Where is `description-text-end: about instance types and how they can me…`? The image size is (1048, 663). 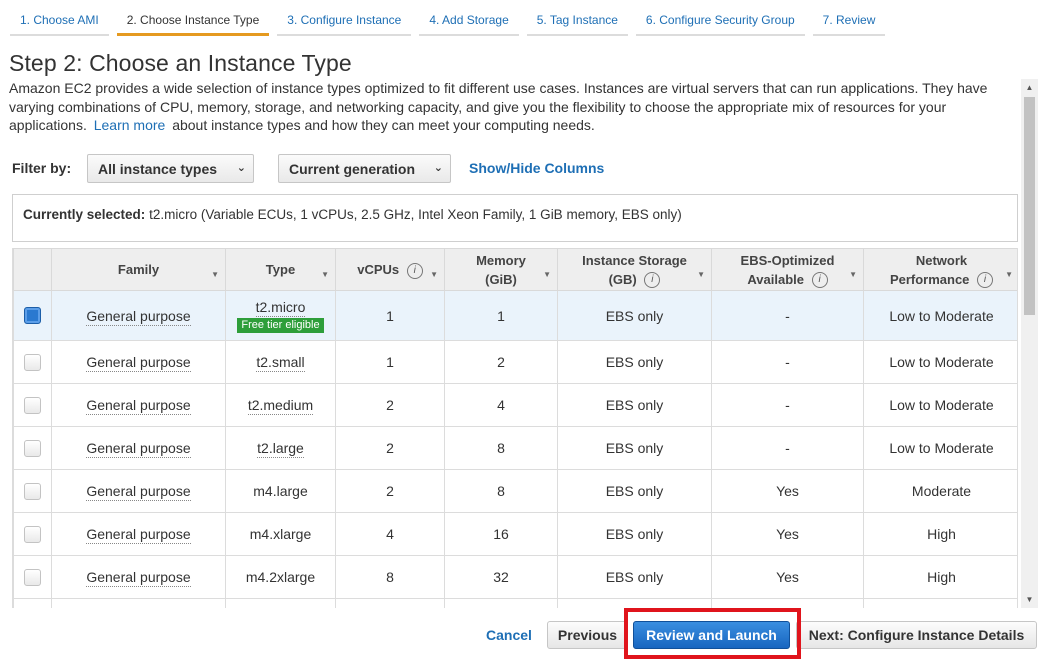
description-text-end: about instance types and how they can me… is located at coordinates (383, 125).